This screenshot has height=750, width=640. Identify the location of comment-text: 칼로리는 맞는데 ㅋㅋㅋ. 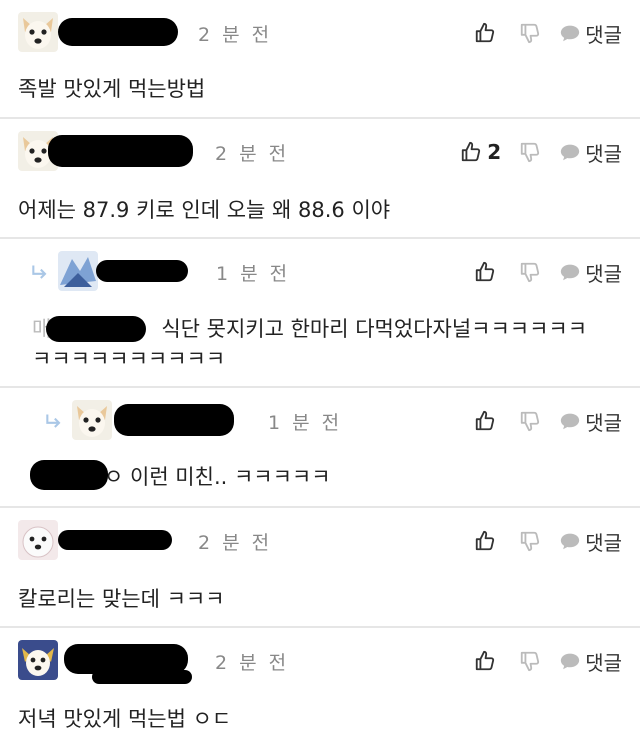
(121, 599).